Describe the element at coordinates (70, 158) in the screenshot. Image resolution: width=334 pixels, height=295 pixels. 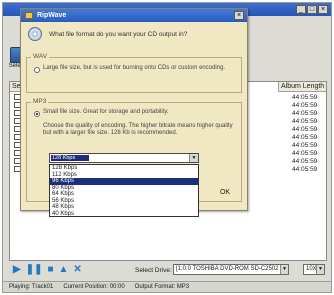
I see `quality-select-value: 128 Kbps` at that location.